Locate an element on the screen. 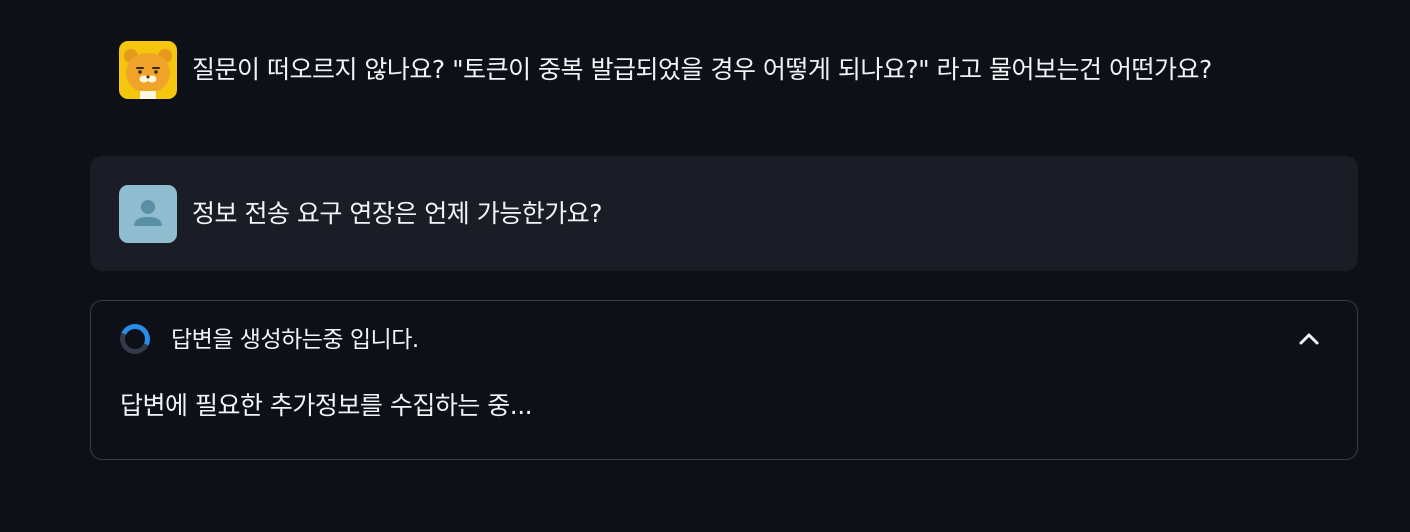 This screenshot has height=532, width=1410. status-label: 답변을 생성하는중 입니다. is located at coordinates (295, 340).